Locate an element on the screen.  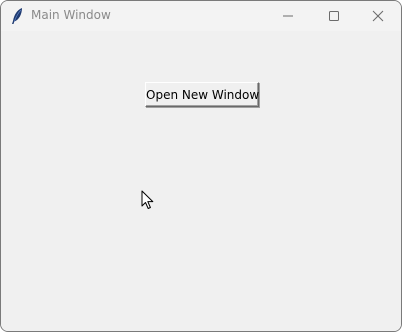
close-icon is located at coordinates (378, 16).